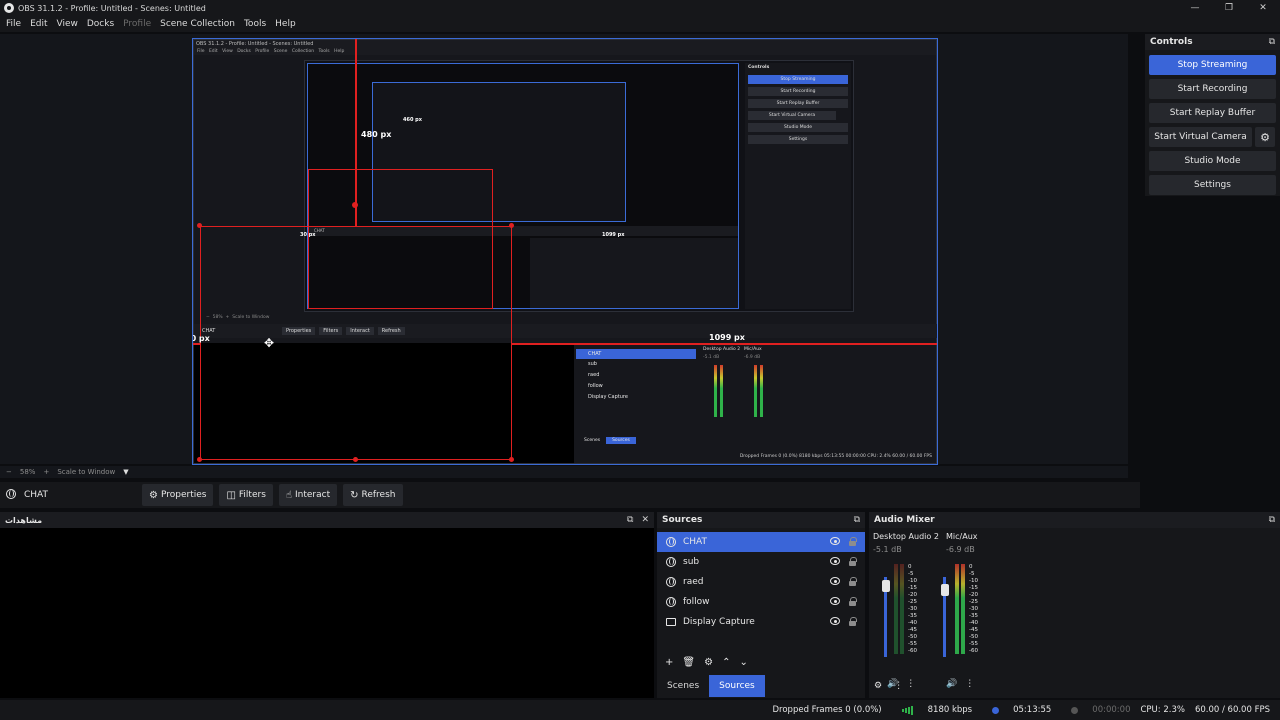  What do you see at coordinates (691, 562) in the screenshot?
I see `source-name: sub` at bounding box center [691, 562].